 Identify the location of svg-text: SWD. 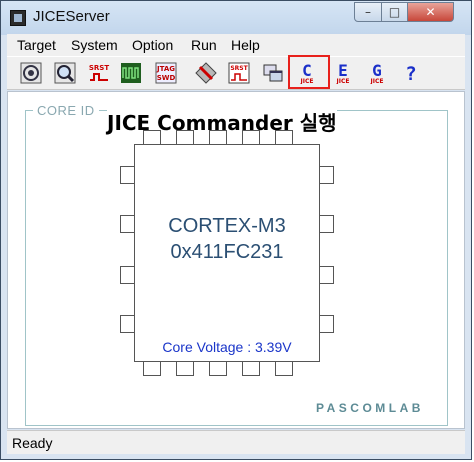
(166, 78).